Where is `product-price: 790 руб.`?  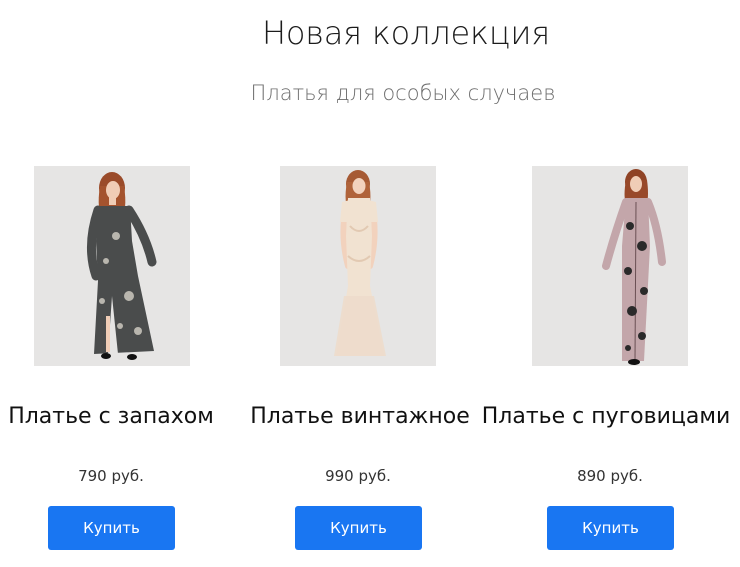 product-price: 790 руб. is located at coordinates (111, 476).